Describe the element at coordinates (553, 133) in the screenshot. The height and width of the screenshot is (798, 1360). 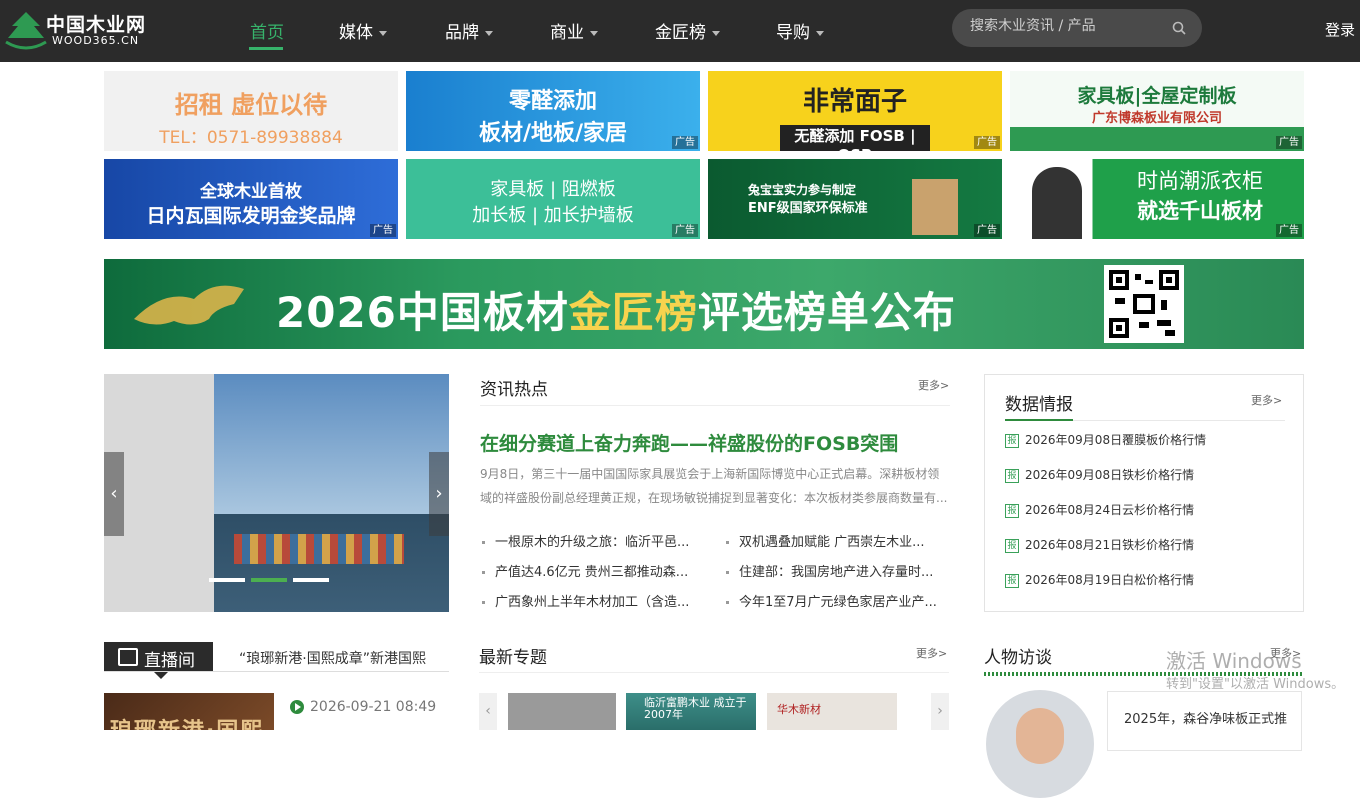
I see `ad-line2: 板材/地板/家居` at that location.